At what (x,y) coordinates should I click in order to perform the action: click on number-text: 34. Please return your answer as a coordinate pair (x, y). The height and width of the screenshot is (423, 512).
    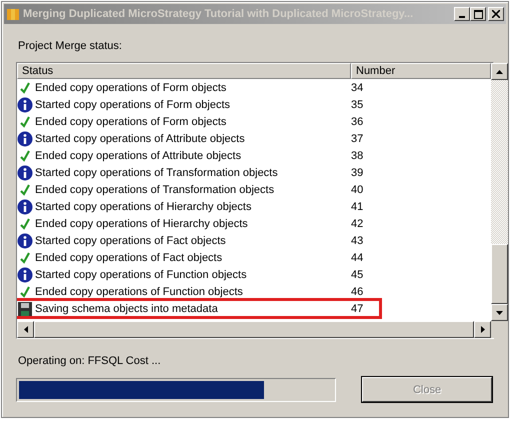
    Looking at the image, I should click on (357, 88).